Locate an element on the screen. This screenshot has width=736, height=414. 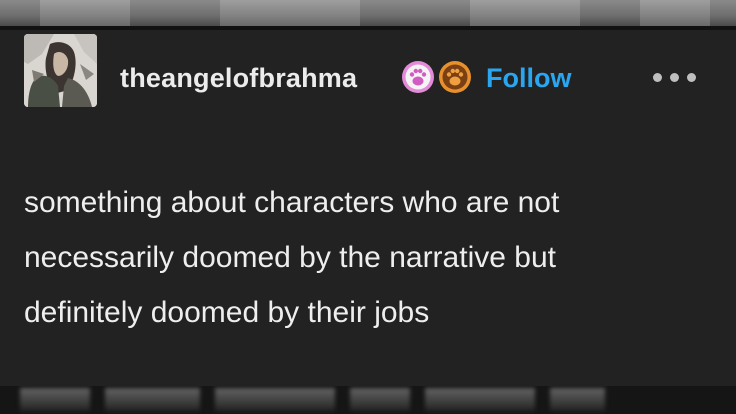
previous-post-fragment is located at coordinates (368, 13).